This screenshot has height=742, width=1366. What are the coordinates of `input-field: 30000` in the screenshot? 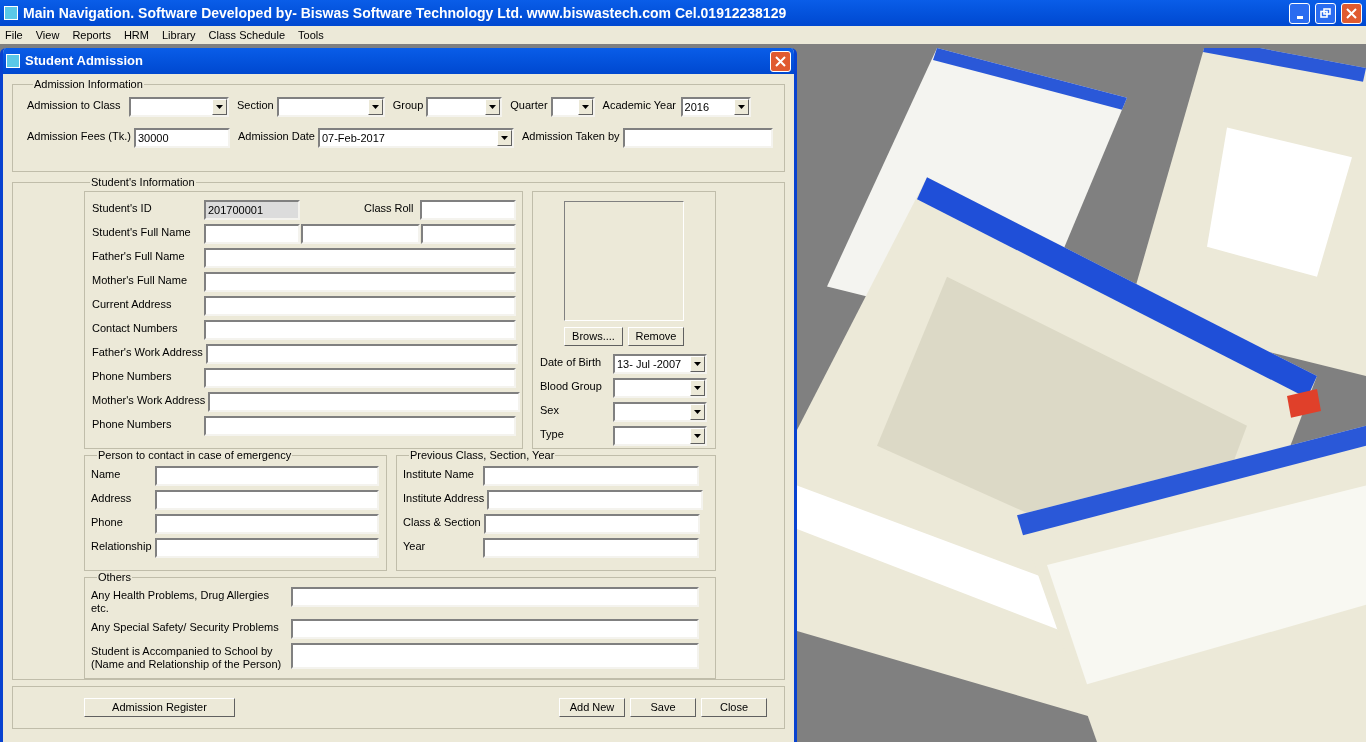 It's located at (181, 138).